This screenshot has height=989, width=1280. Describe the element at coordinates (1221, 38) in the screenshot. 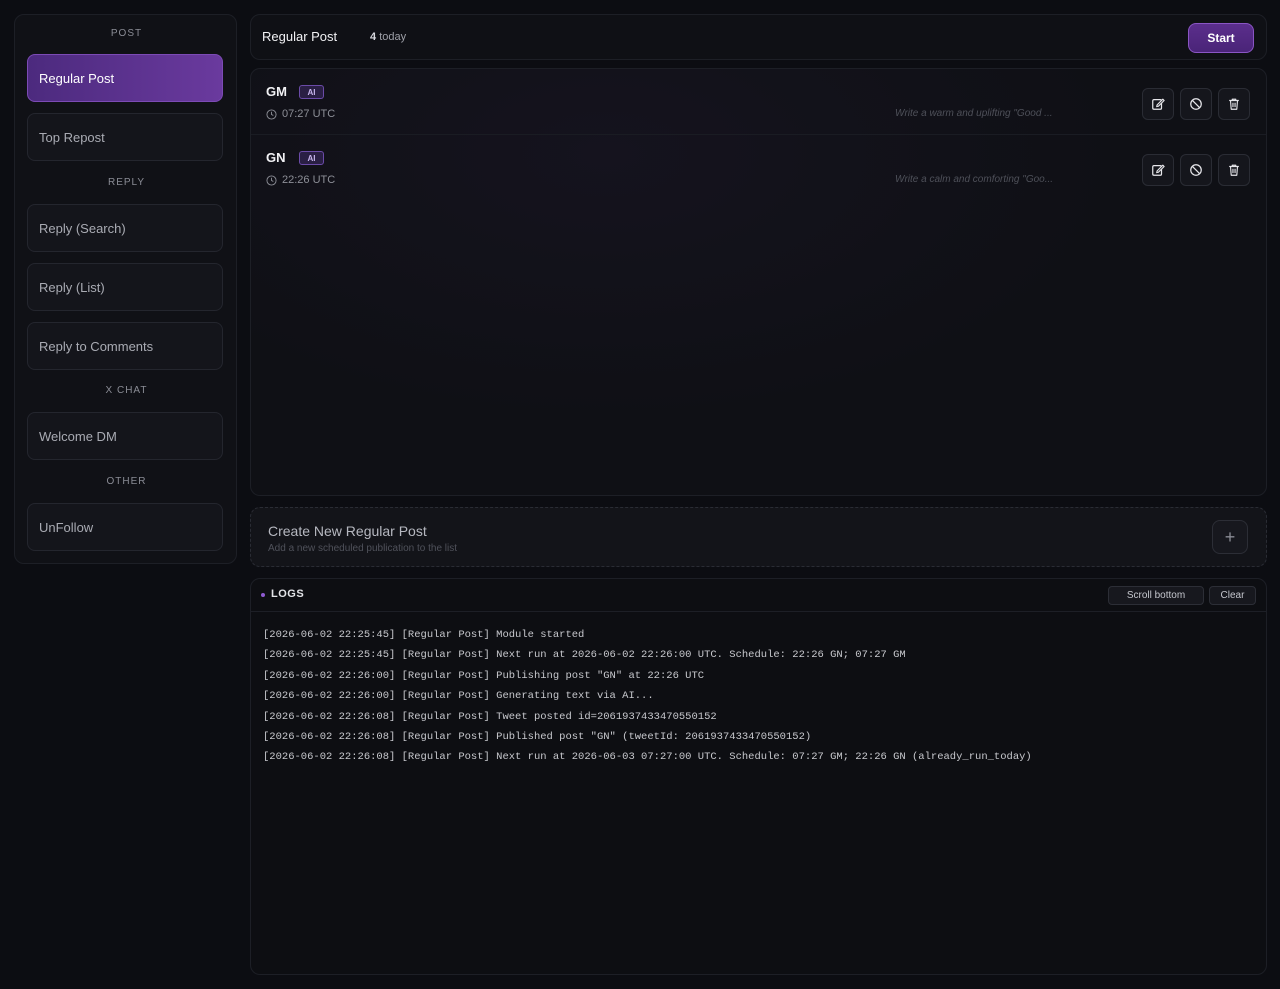

I see `start-button: Start` at that location.